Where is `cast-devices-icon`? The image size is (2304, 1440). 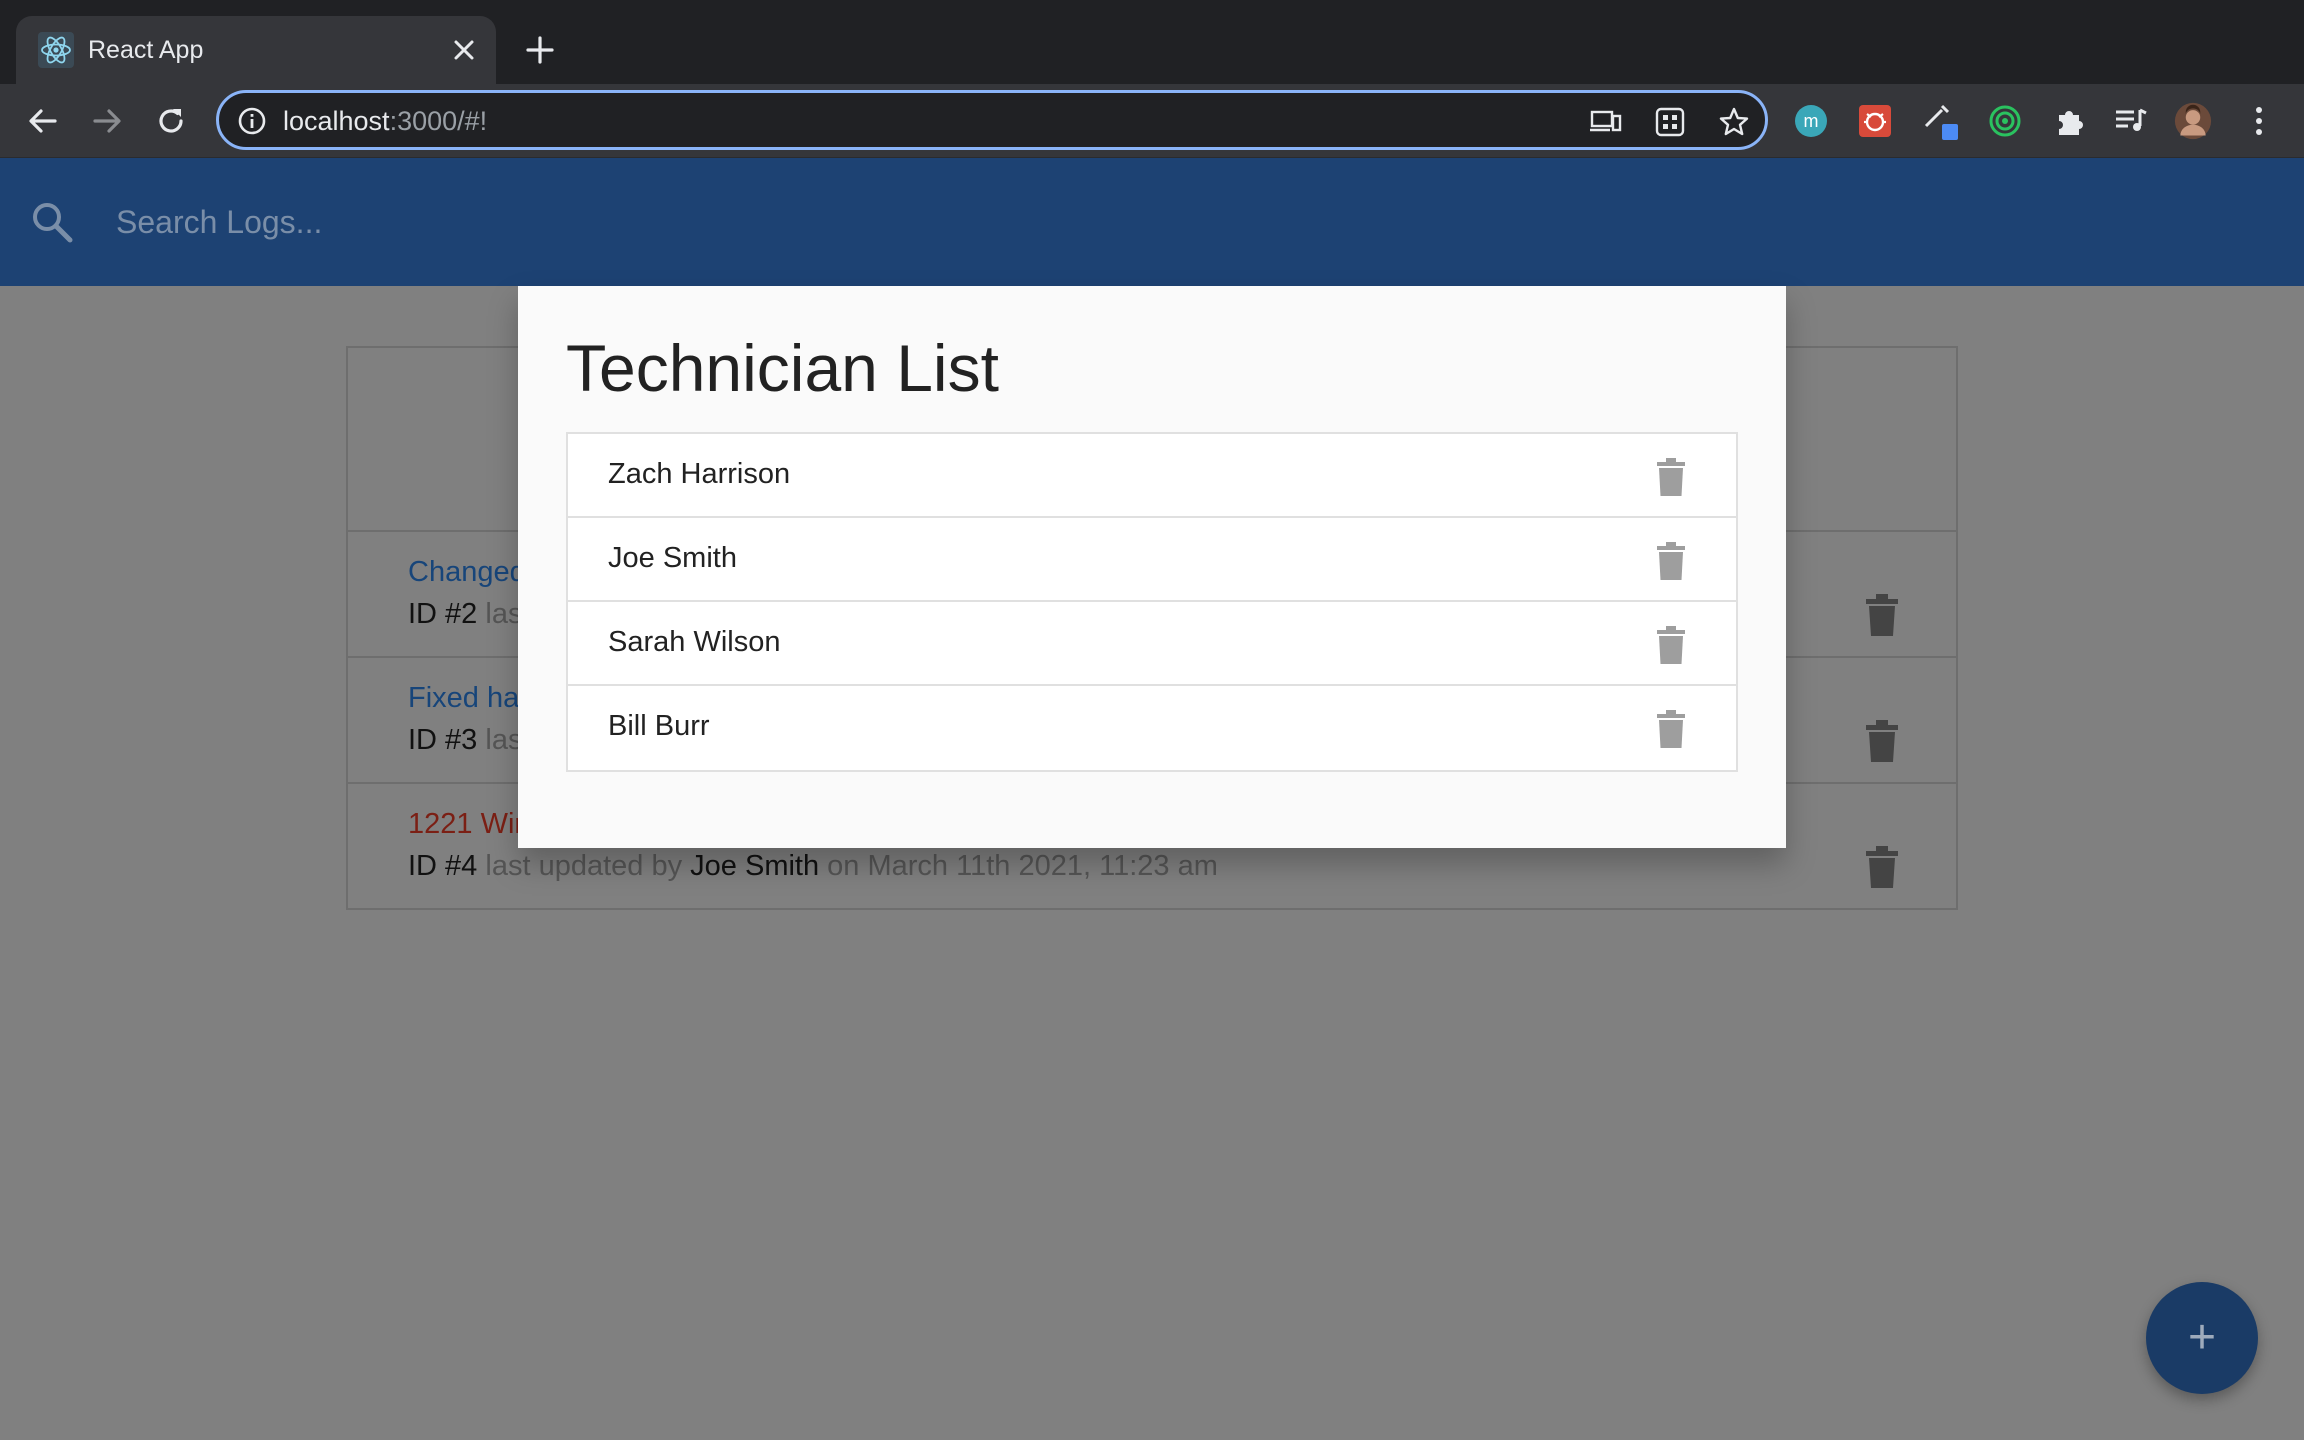
cast-devices-icon is located at coordinates (1606, 122).